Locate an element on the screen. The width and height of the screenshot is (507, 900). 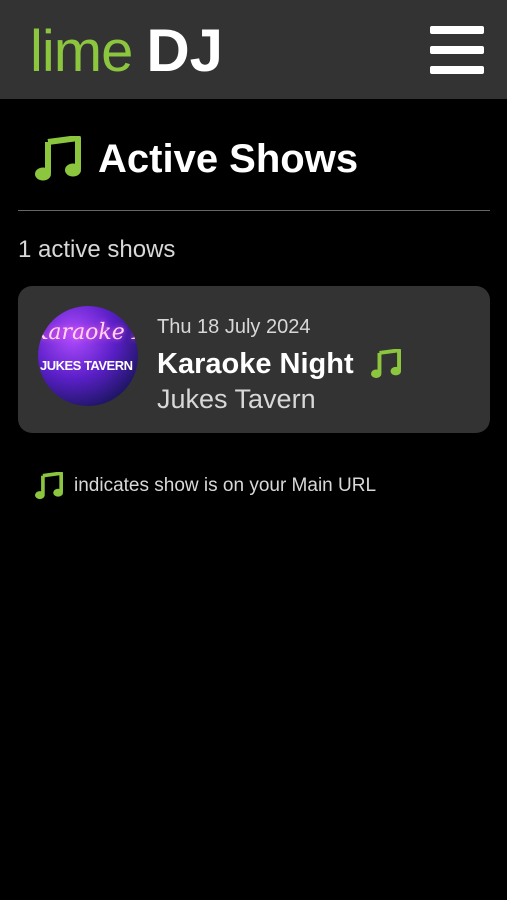
top-bar: lime DJ is located at coordinates (253, 49).